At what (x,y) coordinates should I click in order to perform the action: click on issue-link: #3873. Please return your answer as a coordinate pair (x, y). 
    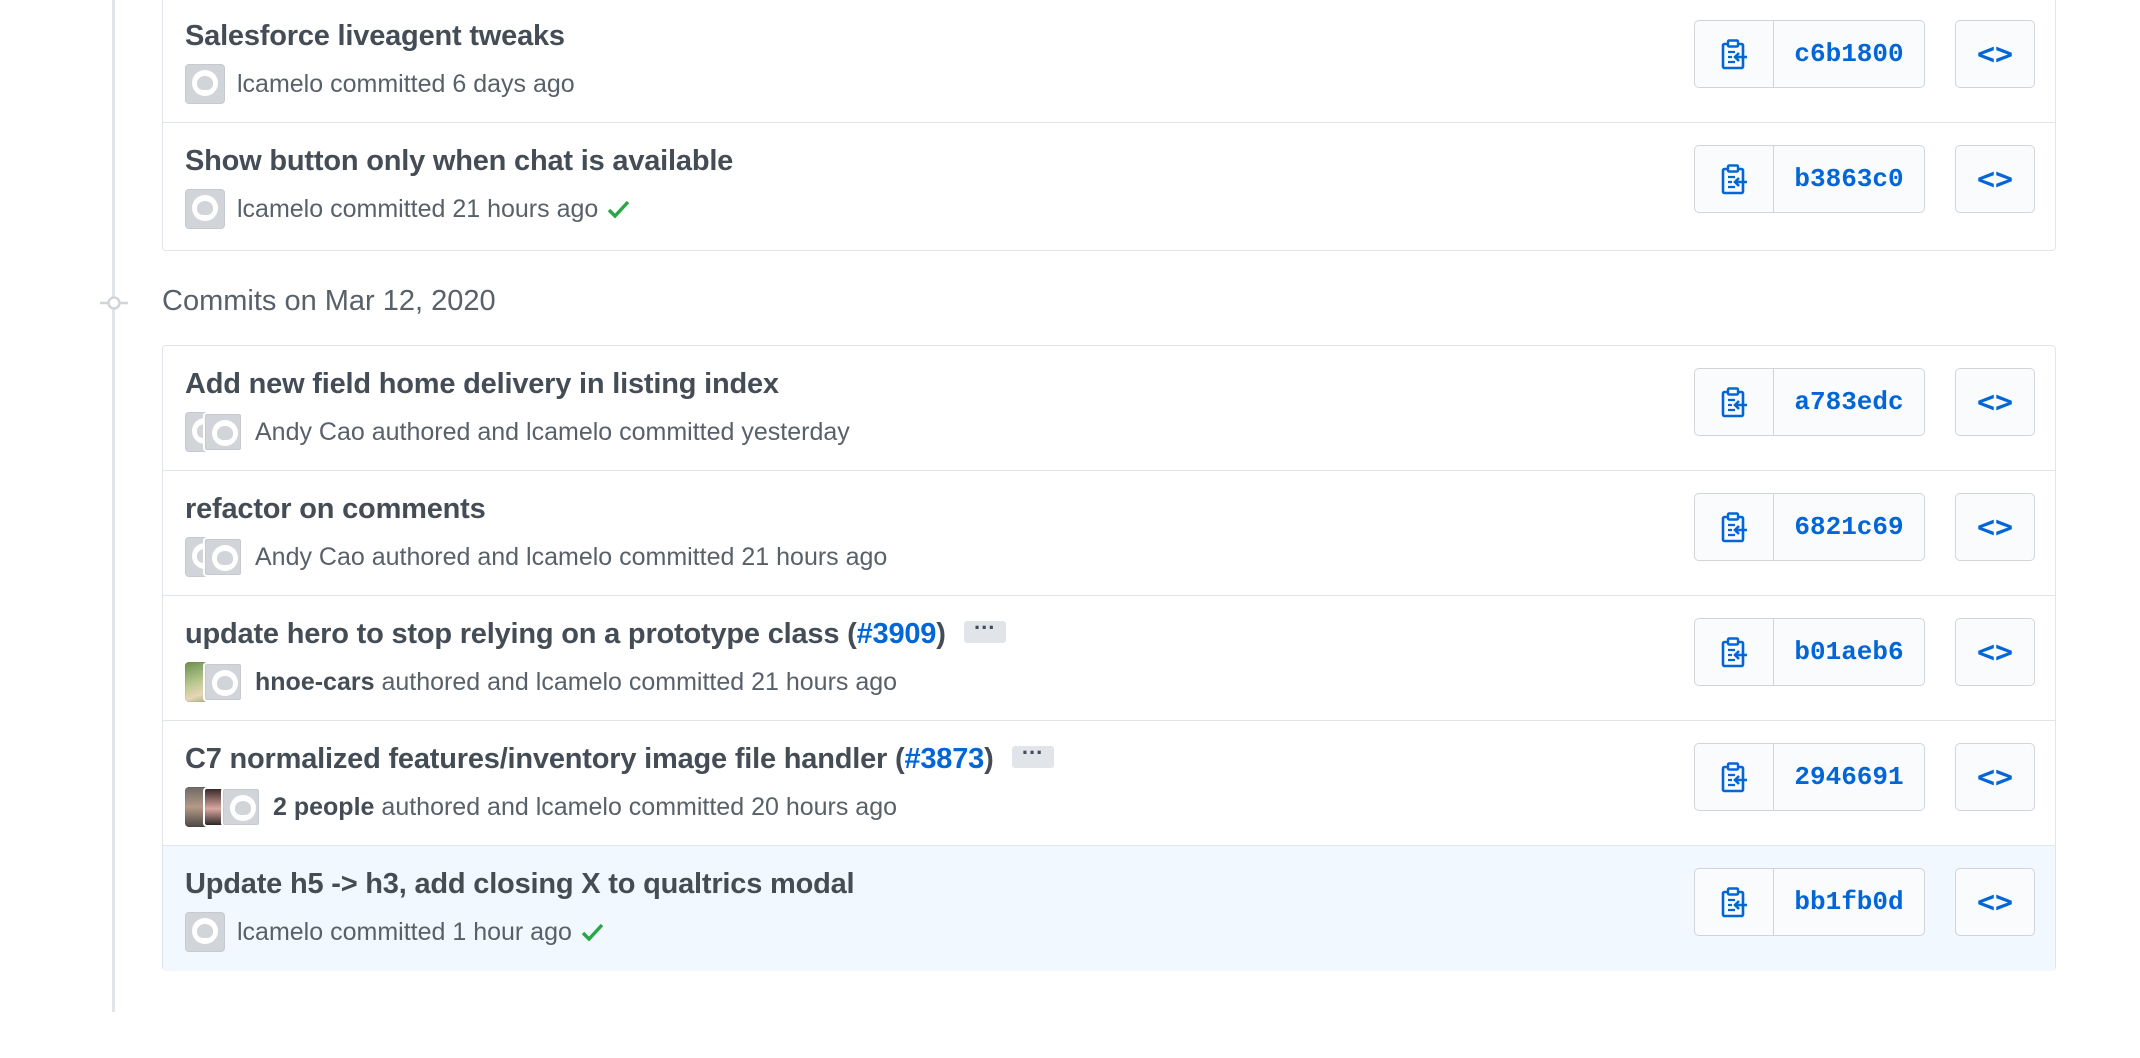
    Looking at the image, I should click on (944, 759).